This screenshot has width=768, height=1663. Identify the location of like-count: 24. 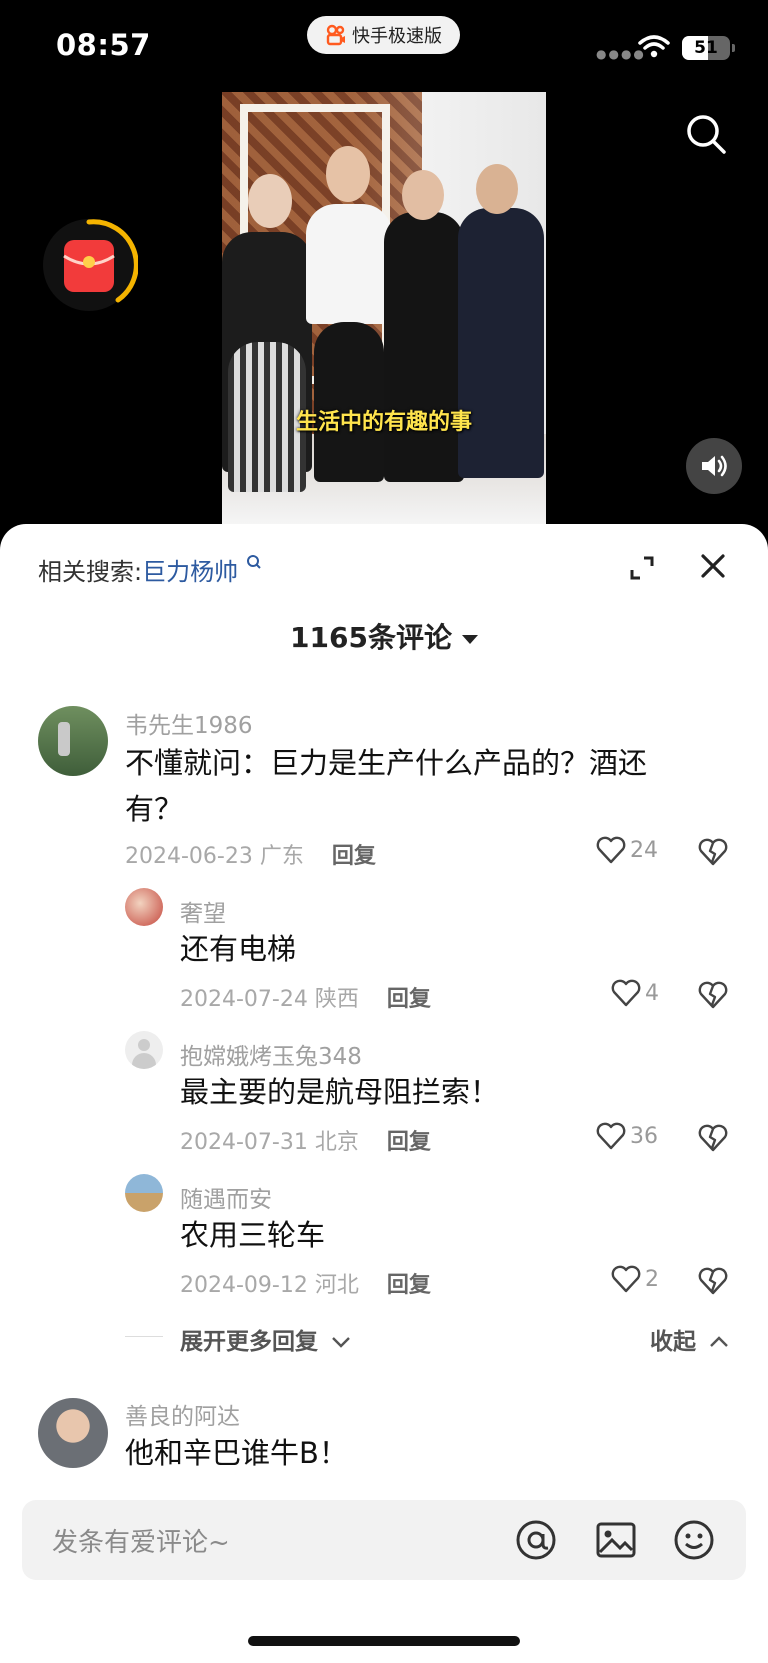
(644, 850).